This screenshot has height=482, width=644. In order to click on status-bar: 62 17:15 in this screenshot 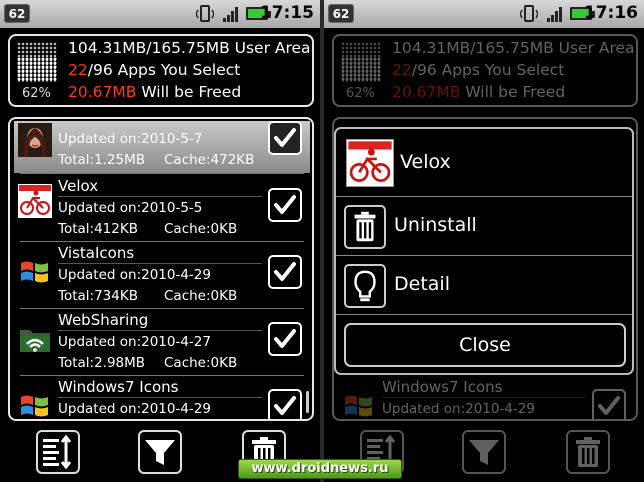, I will do `click(160, 14)`.